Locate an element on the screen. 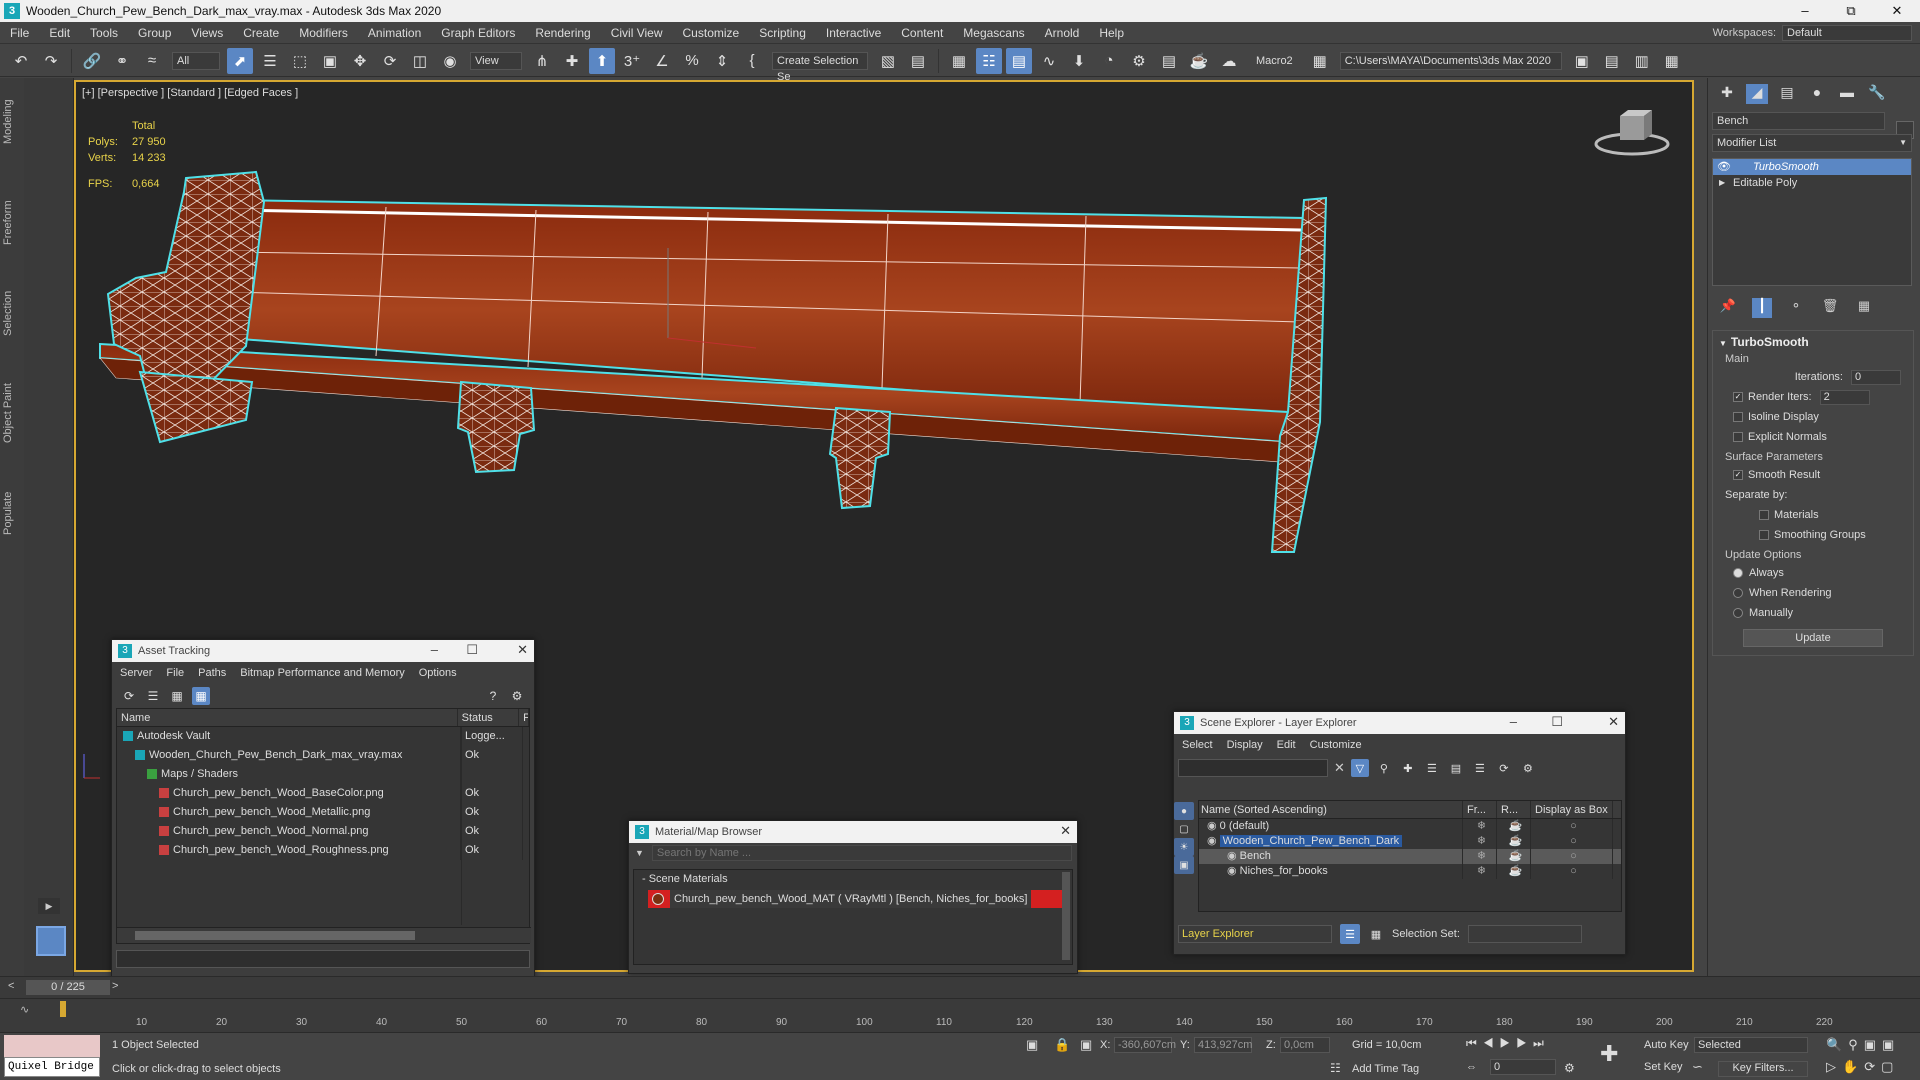  align-icon: ▤ is located at coordinates (918, 61).